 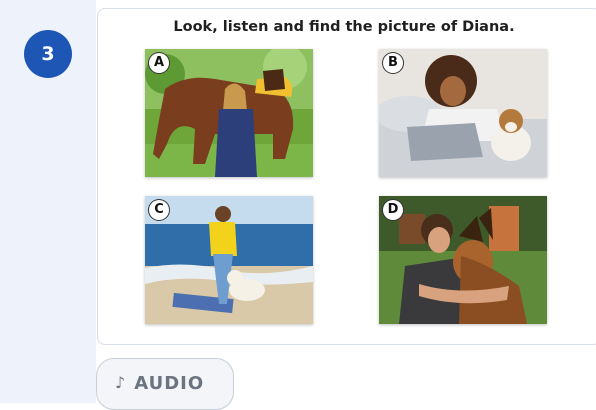 What do you see at coordinates (121, 382) in the screenshot?
I see `music-note-icon: ♪` at bounding box center [121, 382].